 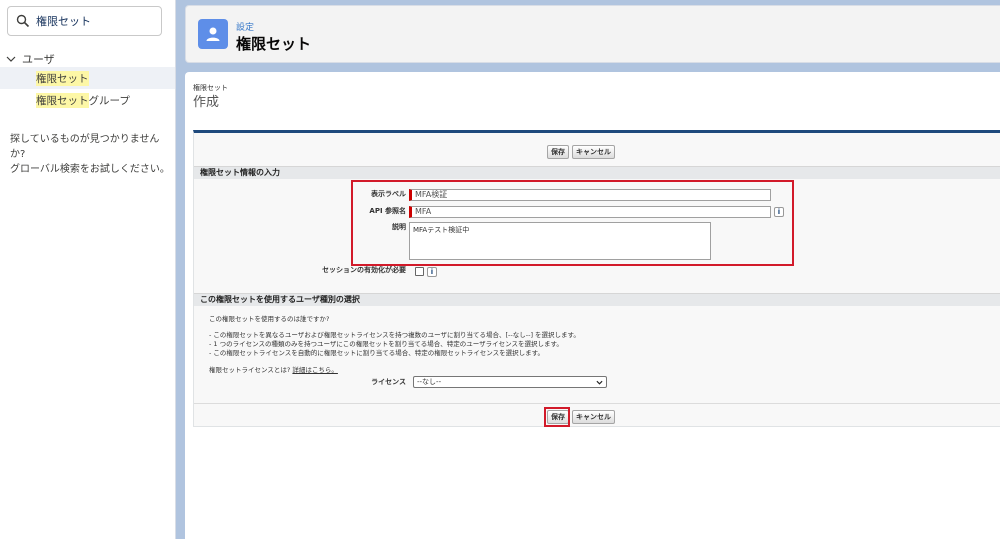 What do you see at coordinates (38, 59) in the screenshot?
I see `tree-group-label: ユーザ` at bounding box center [38, 59].